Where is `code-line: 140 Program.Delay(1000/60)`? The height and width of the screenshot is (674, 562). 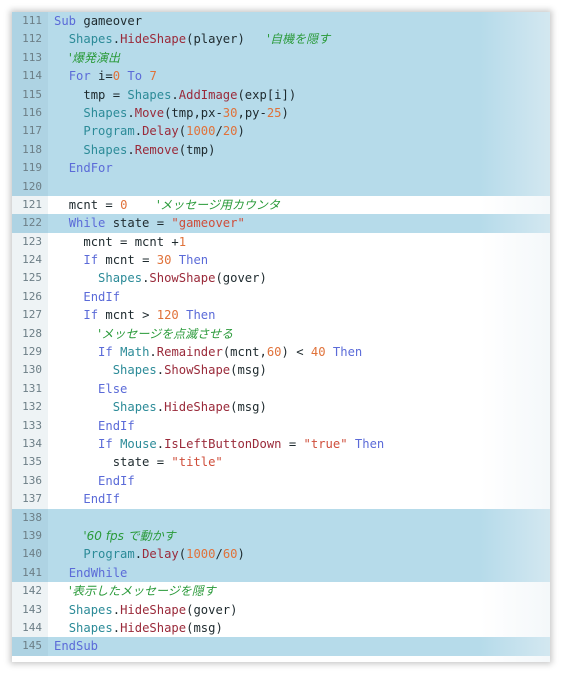 code-line: 140 Program.Delay(1000/60) is located at coordinates (281, 554).